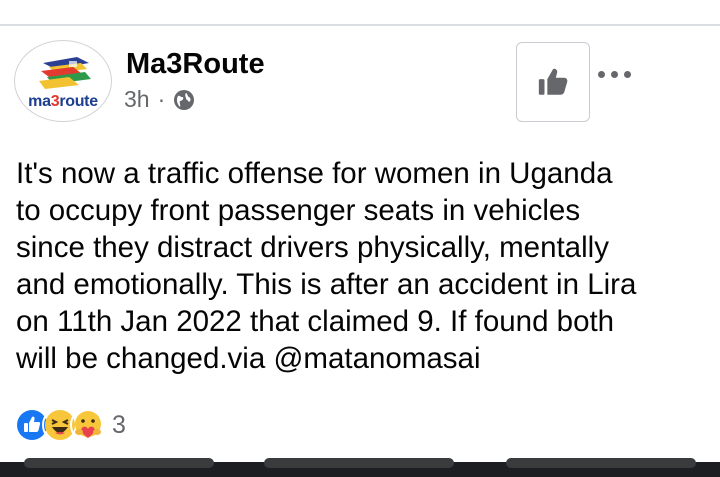 The height and width of the screenshot is (477, 720). What do you see at coordinates (184, 99) in the screenshot?
I see `globe-icon` at bounding box center [184, 99].